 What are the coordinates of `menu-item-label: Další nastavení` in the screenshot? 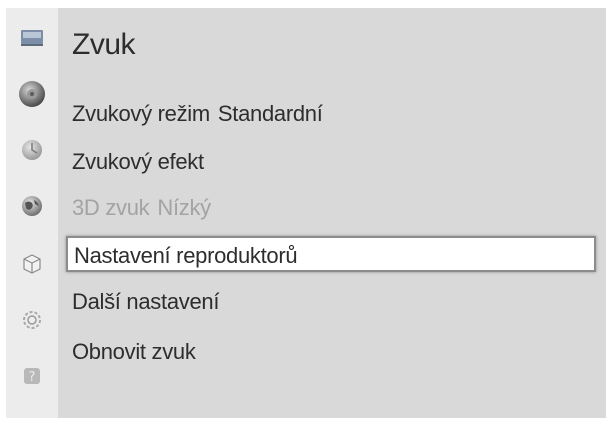 It's located at (146, 301).